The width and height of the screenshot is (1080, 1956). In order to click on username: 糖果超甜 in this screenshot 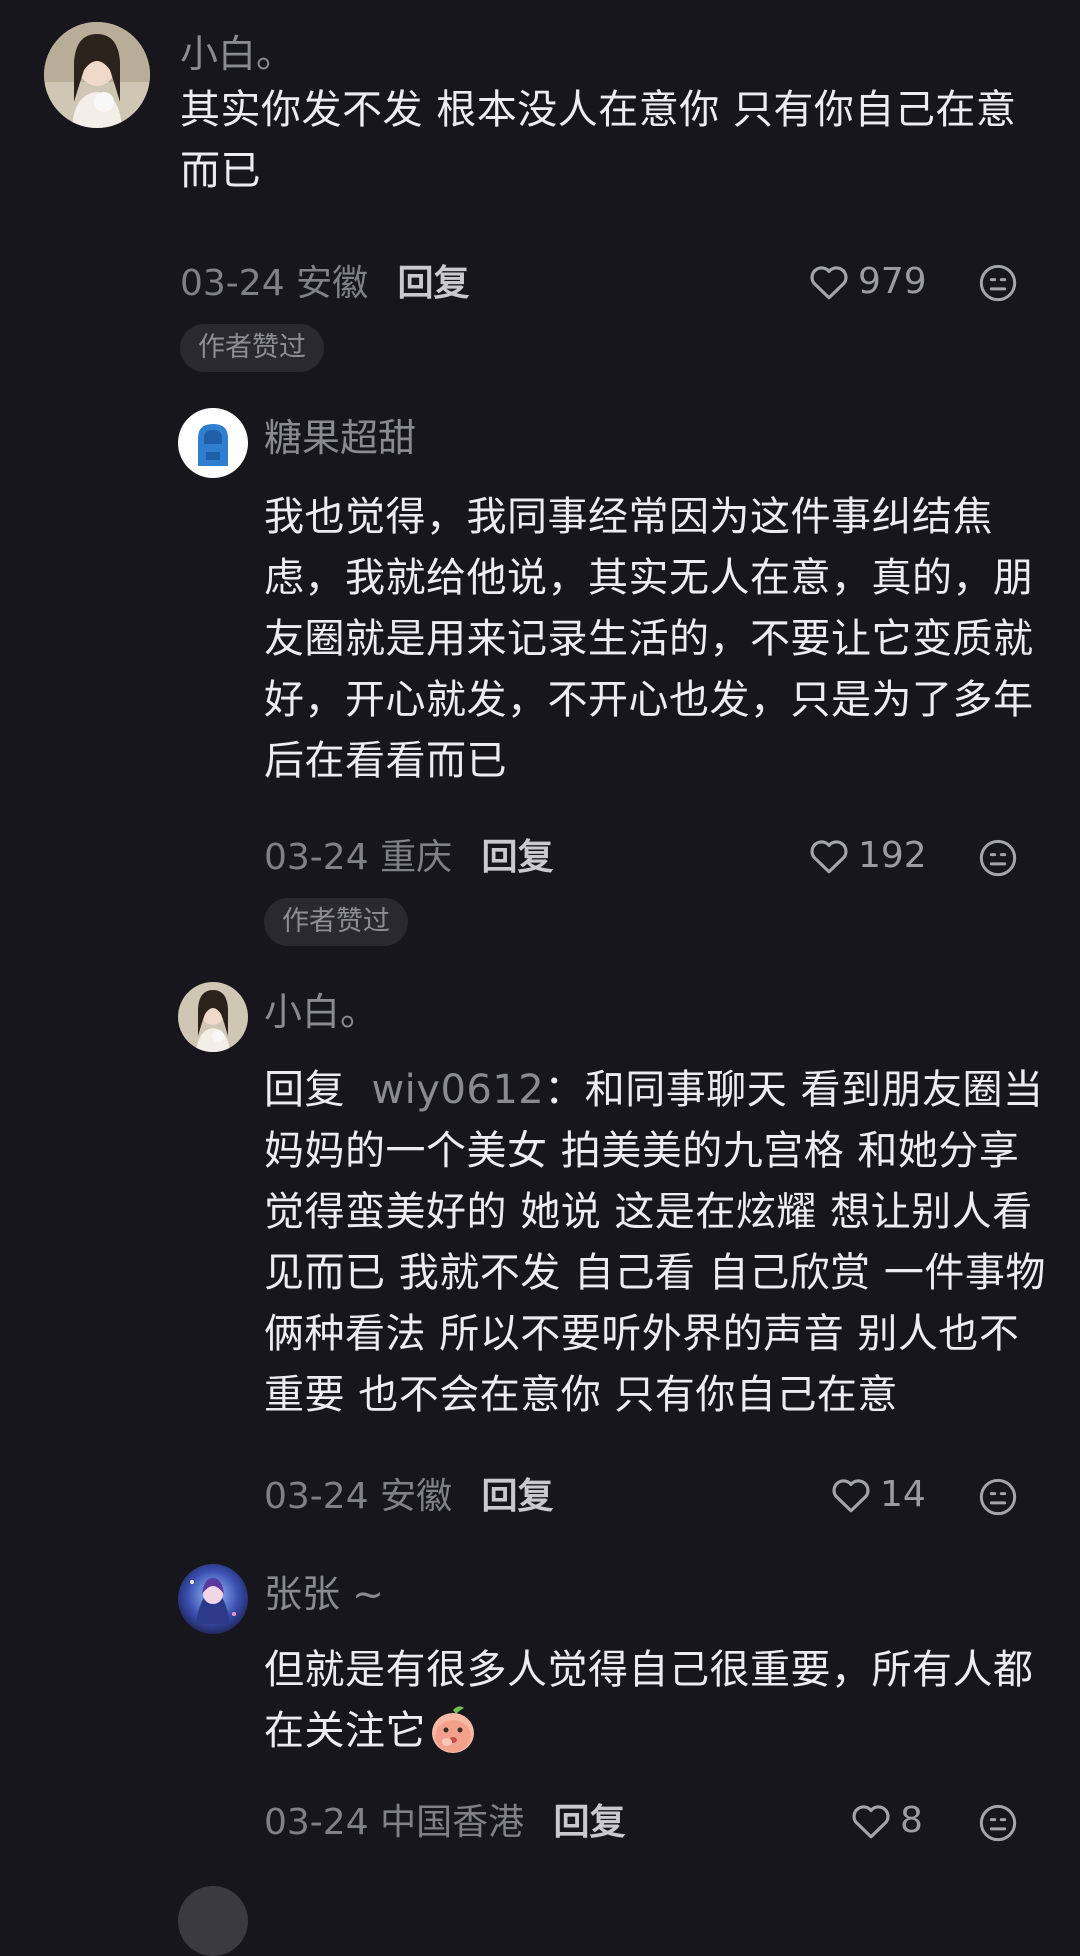, I will do `click(340, 438)`.